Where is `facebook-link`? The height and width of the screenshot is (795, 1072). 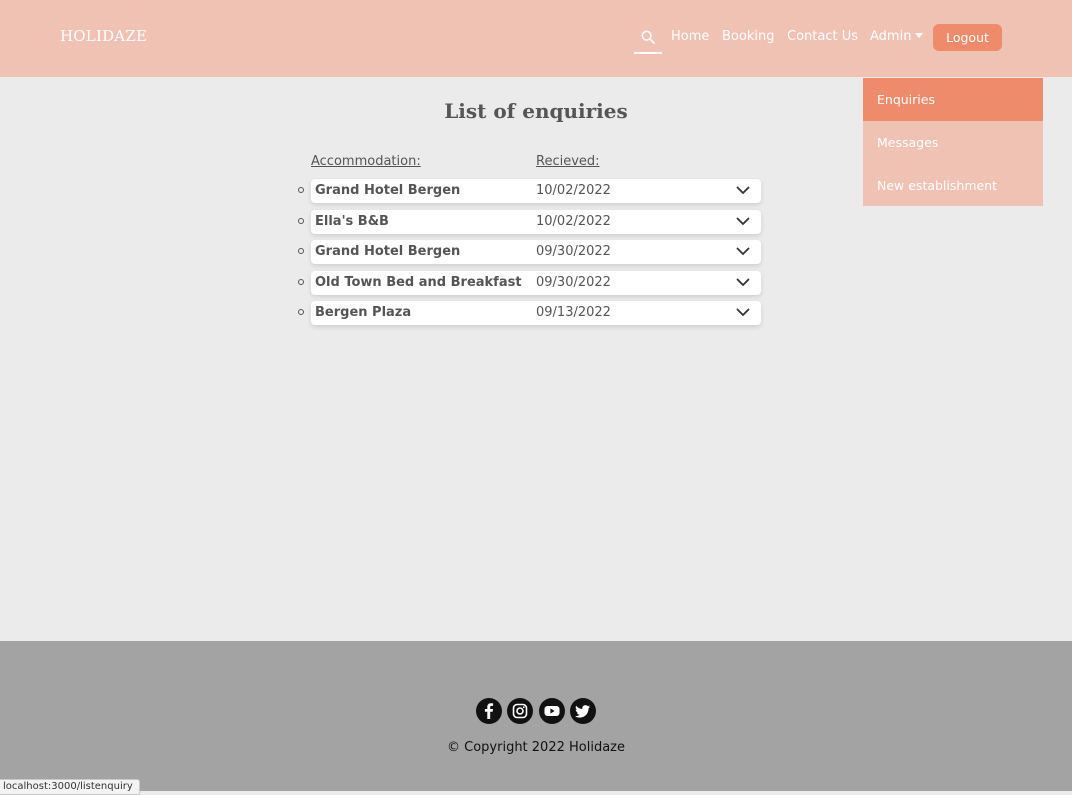
facebook-link is located at coordinates (489, 711).